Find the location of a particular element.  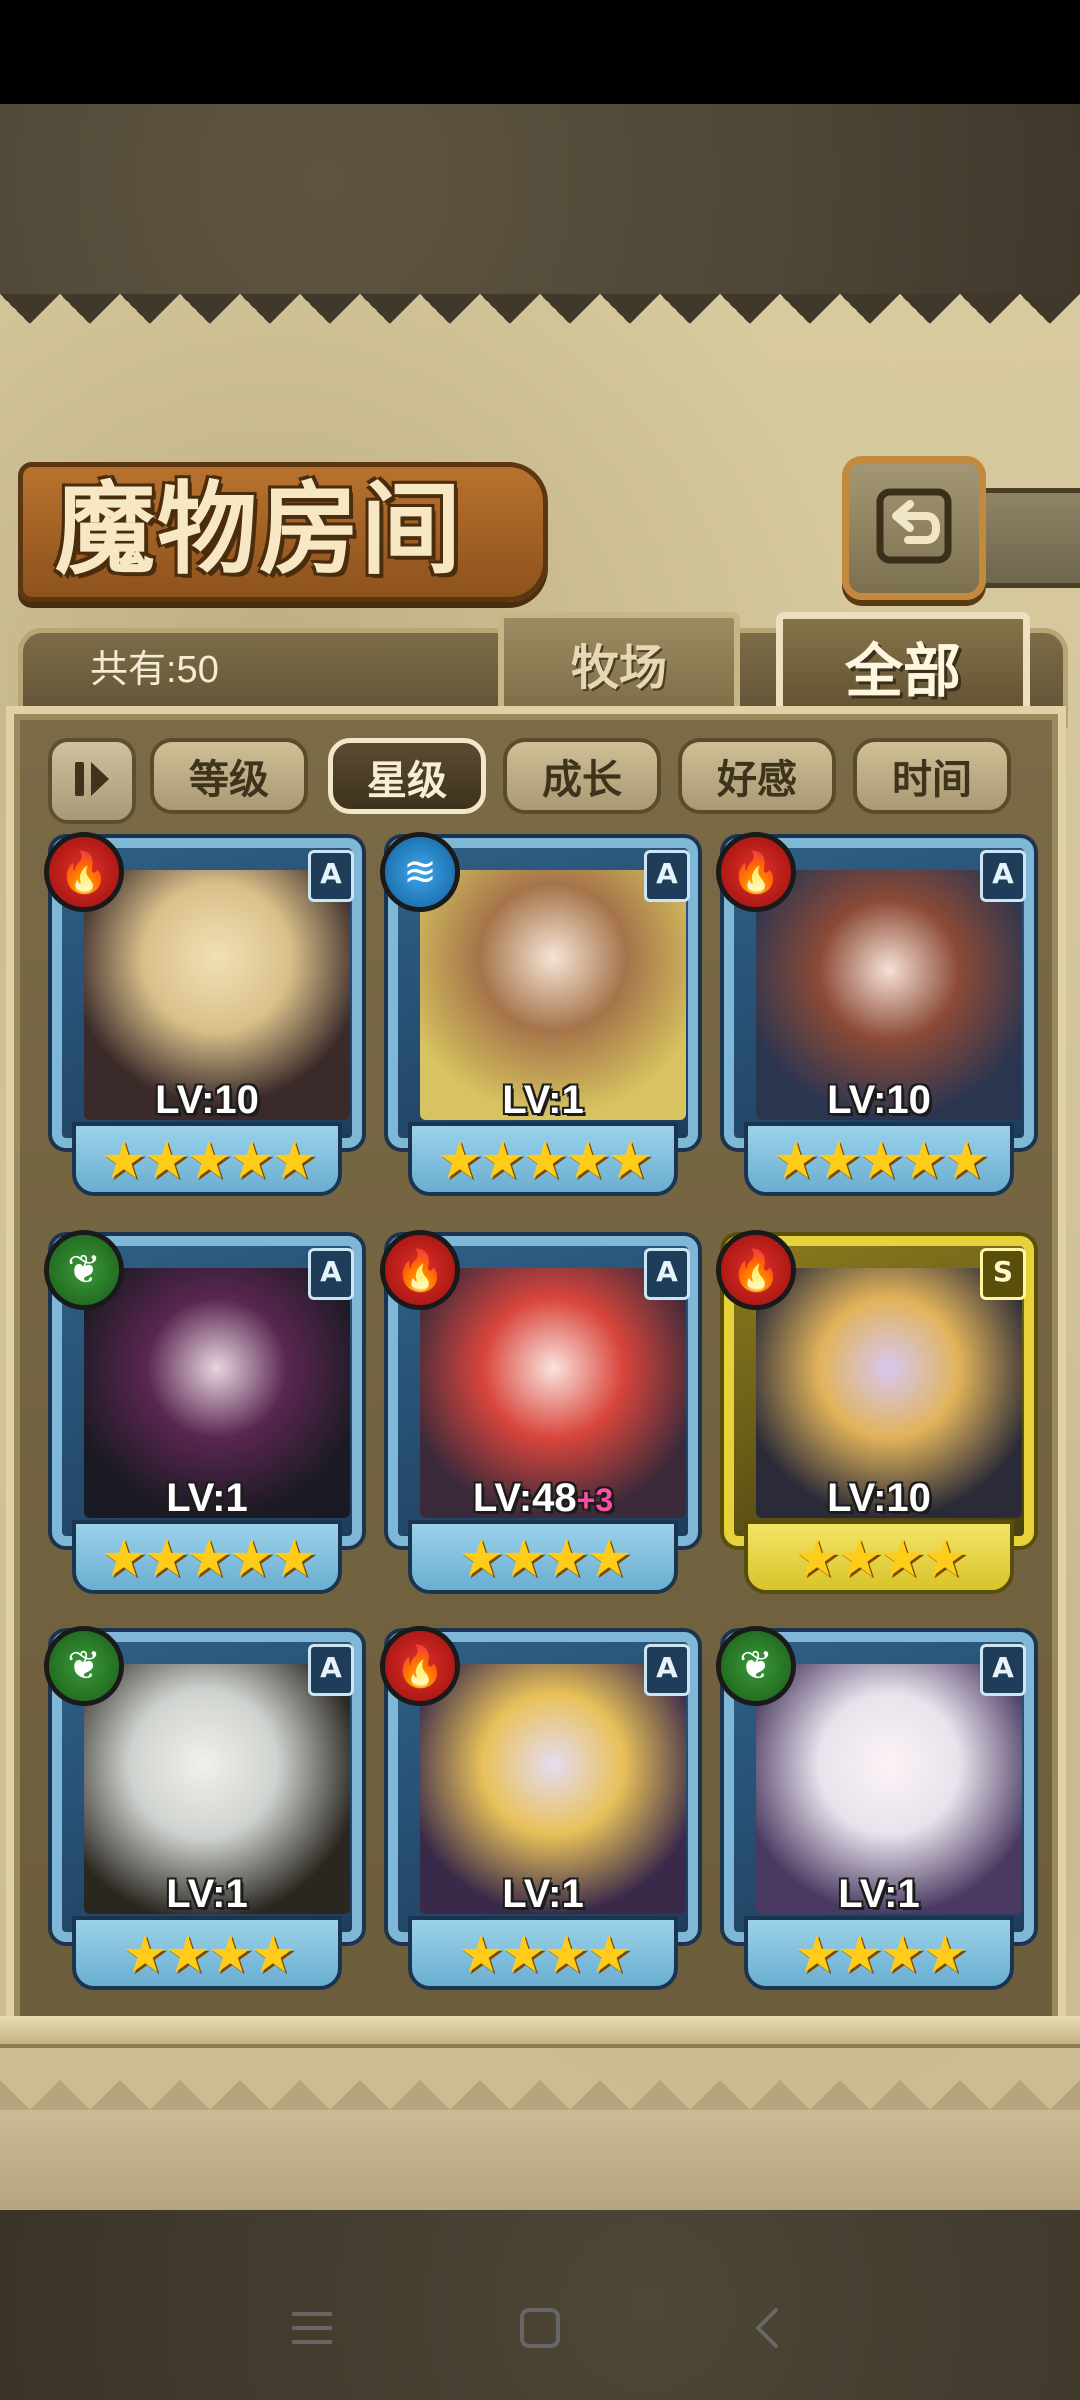

map-background-top is located at coordinates (540, 199).